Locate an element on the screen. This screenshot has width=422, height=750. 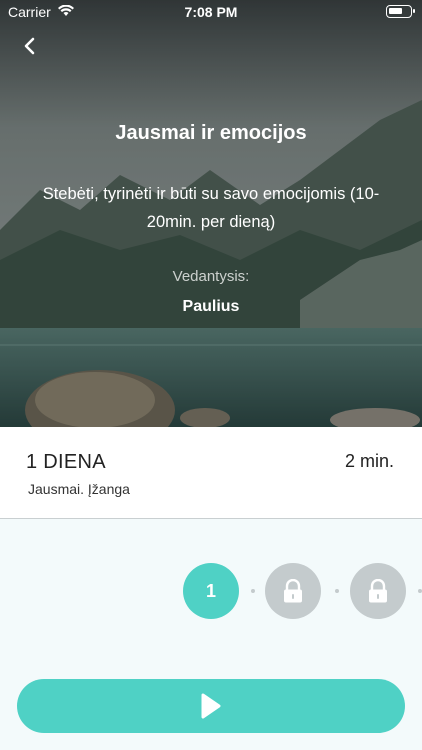
step-1-label: 1 is located at coordinates (210, 590).